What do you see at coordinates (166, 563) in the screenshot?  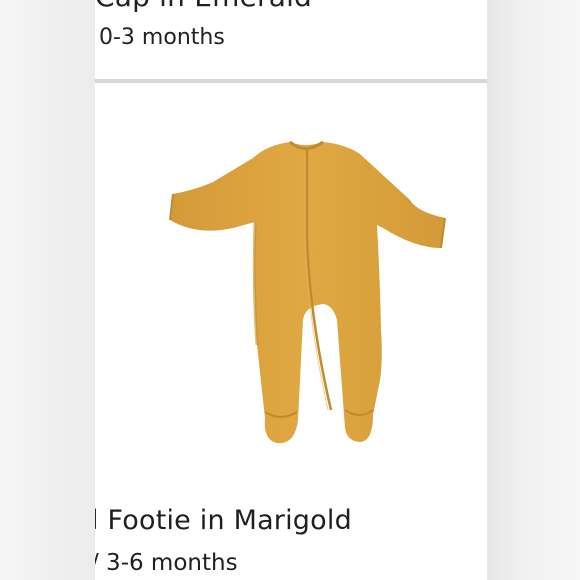 I see `product-size-footie: / 3-6 months` at bounding box center [166, 563].